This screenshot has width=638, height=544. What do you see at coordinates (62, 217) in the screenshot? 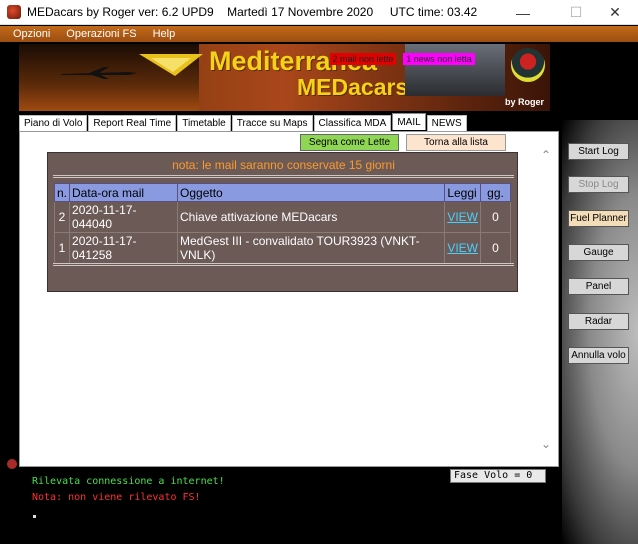
I see `mail-number: 2` at bounding box center [62, 217].